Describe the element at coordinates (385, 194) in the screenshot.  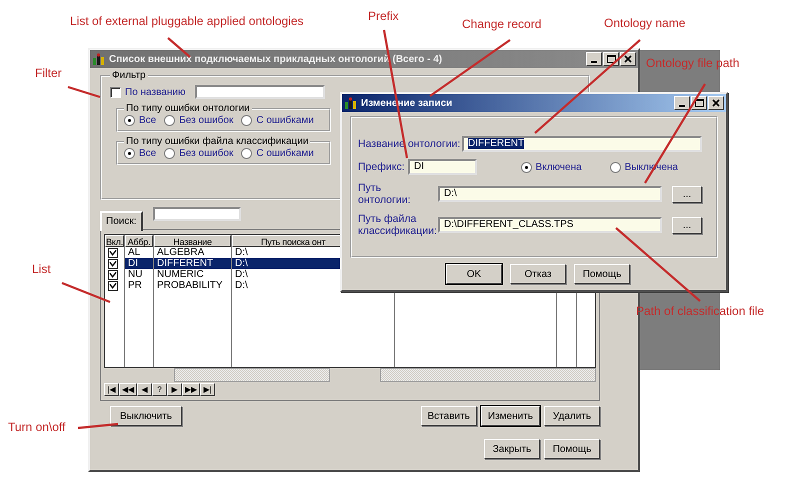
I see `field-label: Путь онтологии:` at that location.